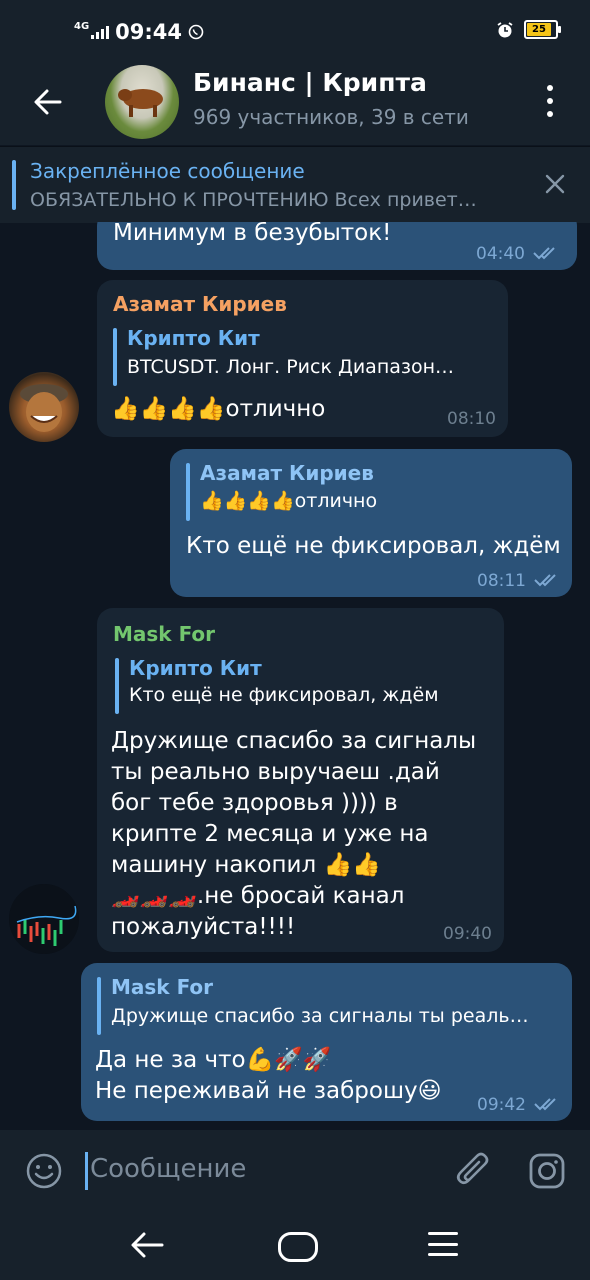 The width and height of the screenshot is (590, 1280). Describe the element at coordinates (86, 1171) in the screenshot. I see `text-cursor` at that location.